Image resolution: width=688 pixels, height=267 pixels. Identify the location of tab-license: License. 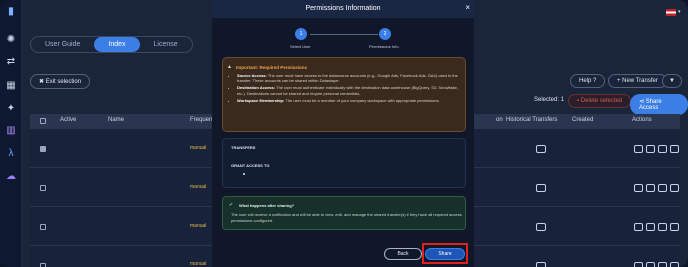
(166, 44).